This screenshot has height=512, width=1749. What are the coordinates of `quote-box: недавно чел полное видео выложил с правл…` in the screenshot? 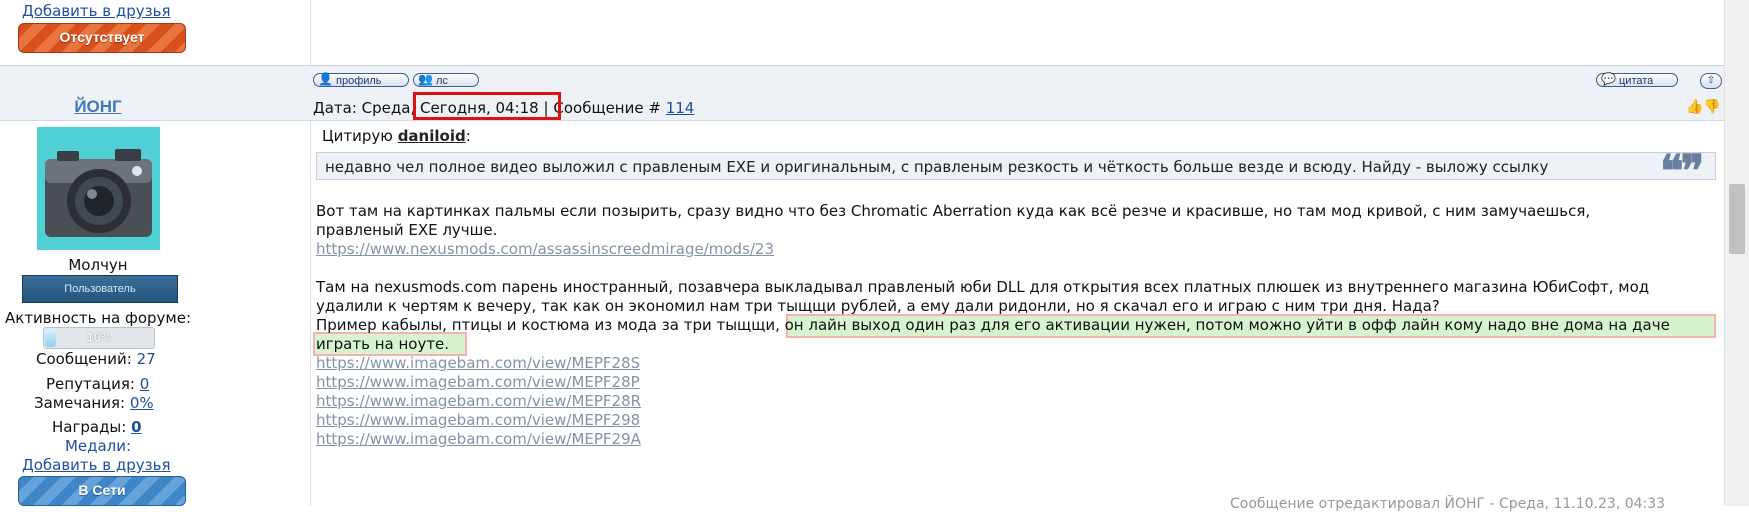 It's located at (1016, 166).